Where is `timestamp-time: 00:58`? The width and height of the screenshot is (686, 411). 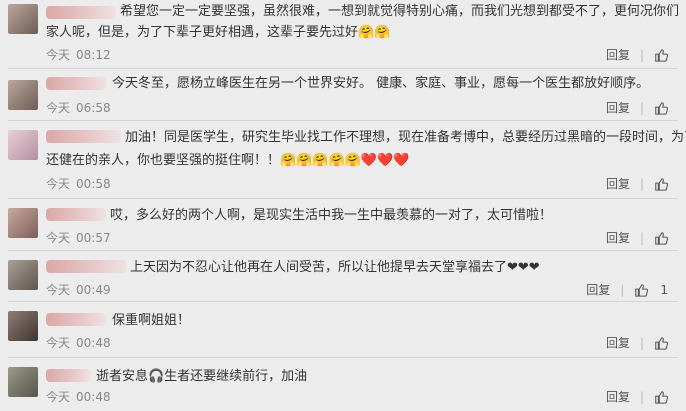
timestamp-time: 00:58 is located at coordinates (93, 184).